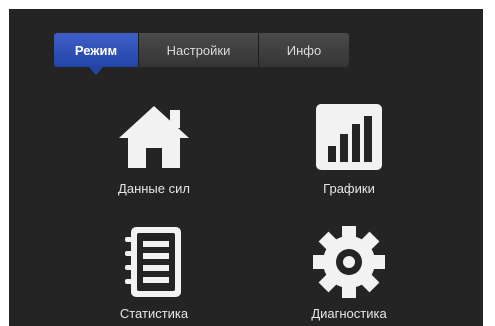 Image resolution: width=495 pixels, height=326 pixels. I want to click on gear-icon, so click(349, 262).